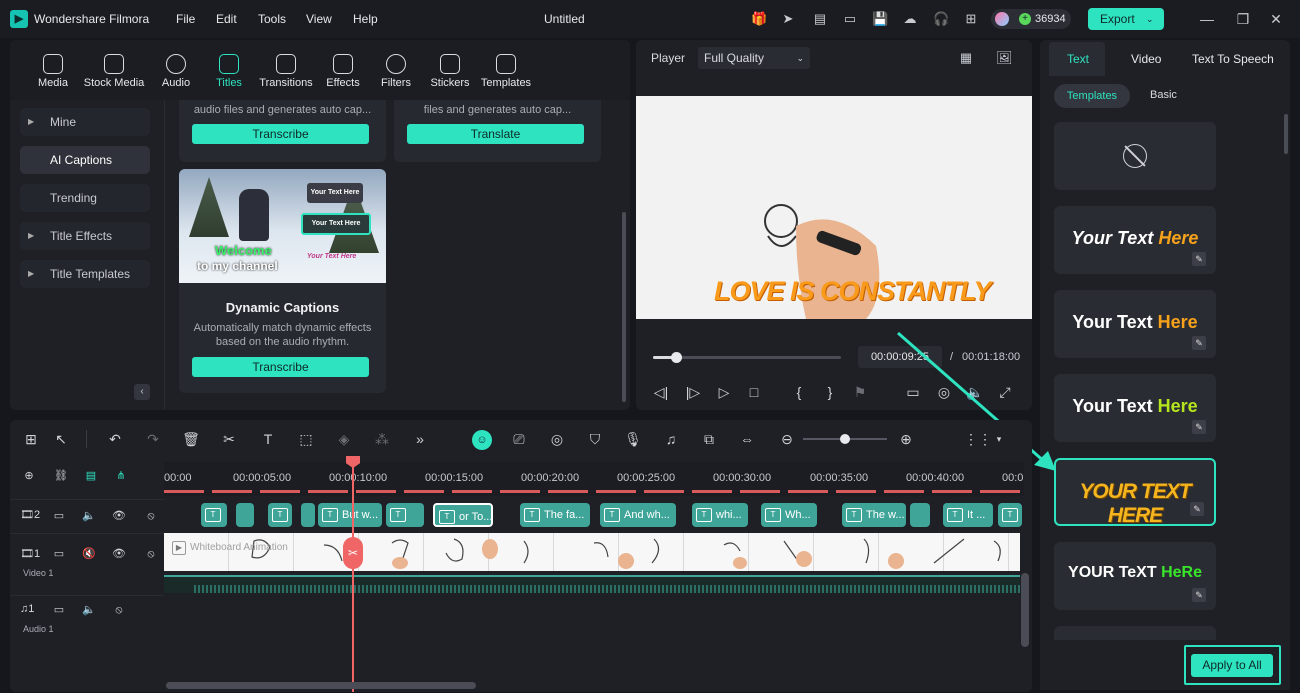  I want to click on send-icon: ➤, so click(788, 19).